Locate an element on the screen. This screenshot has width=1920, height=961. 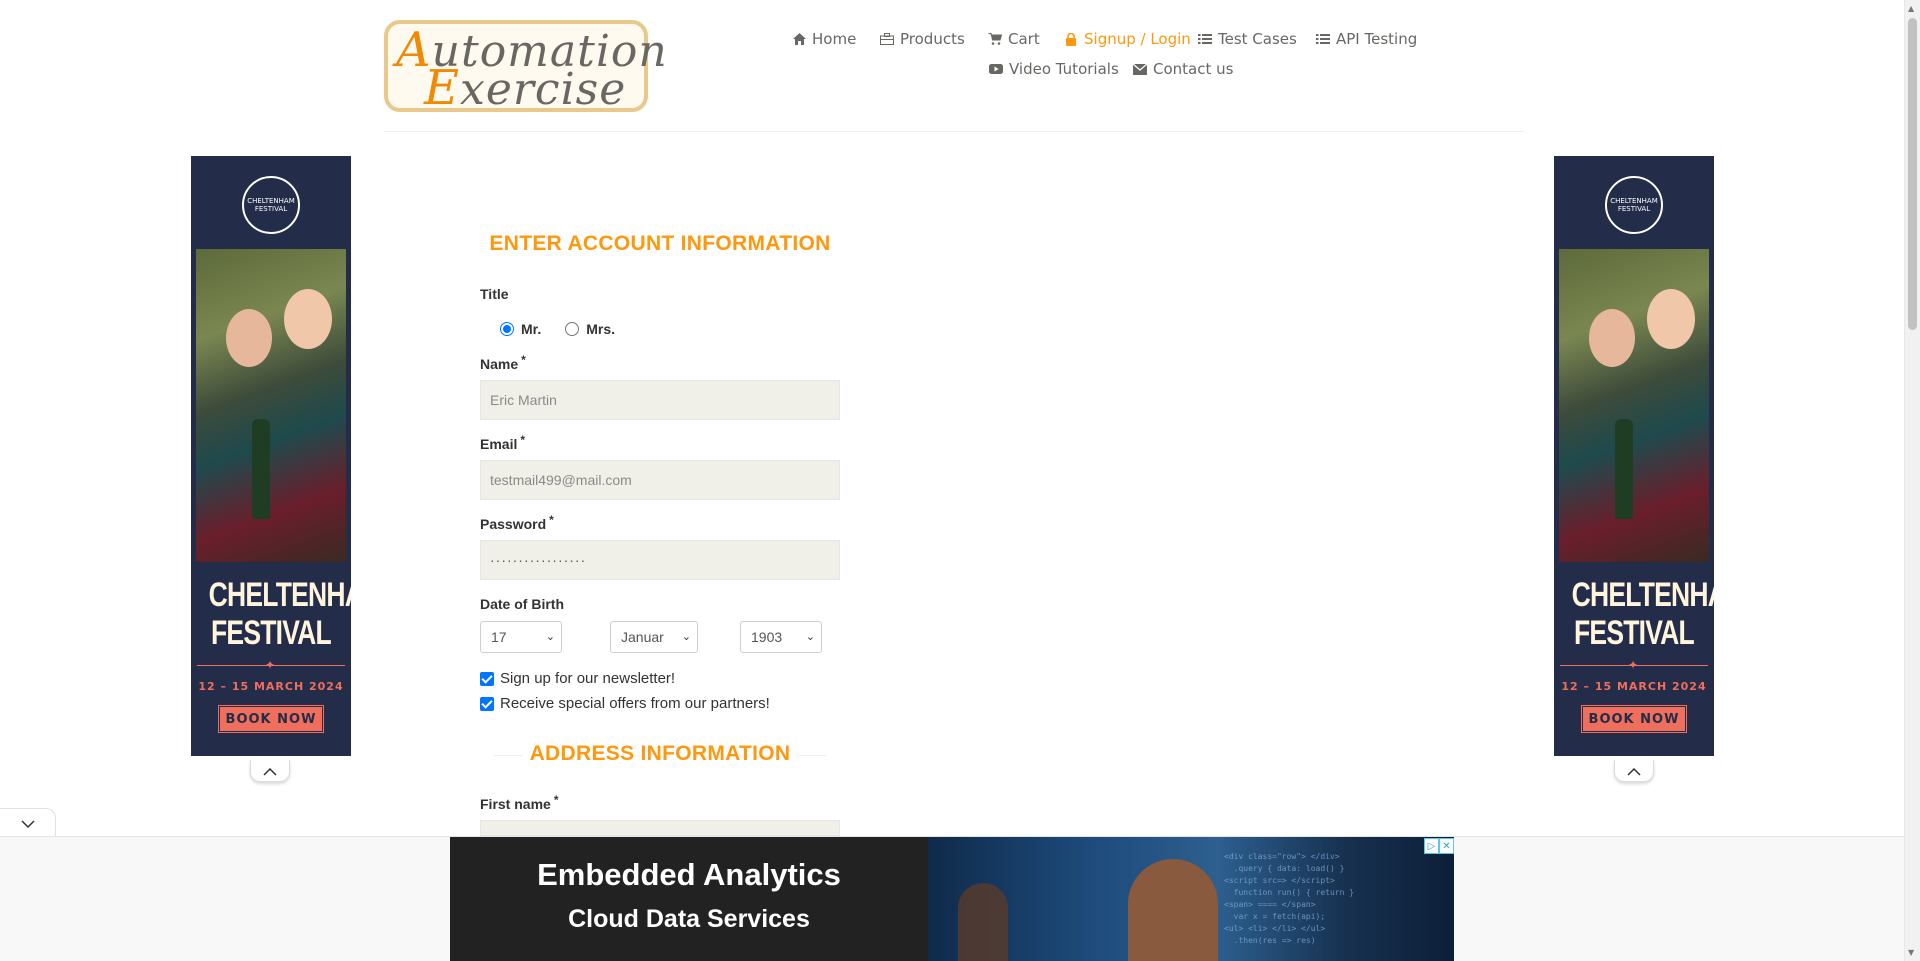
dob-day-select: 17 ⌄ is located at coordinates (521, 637).